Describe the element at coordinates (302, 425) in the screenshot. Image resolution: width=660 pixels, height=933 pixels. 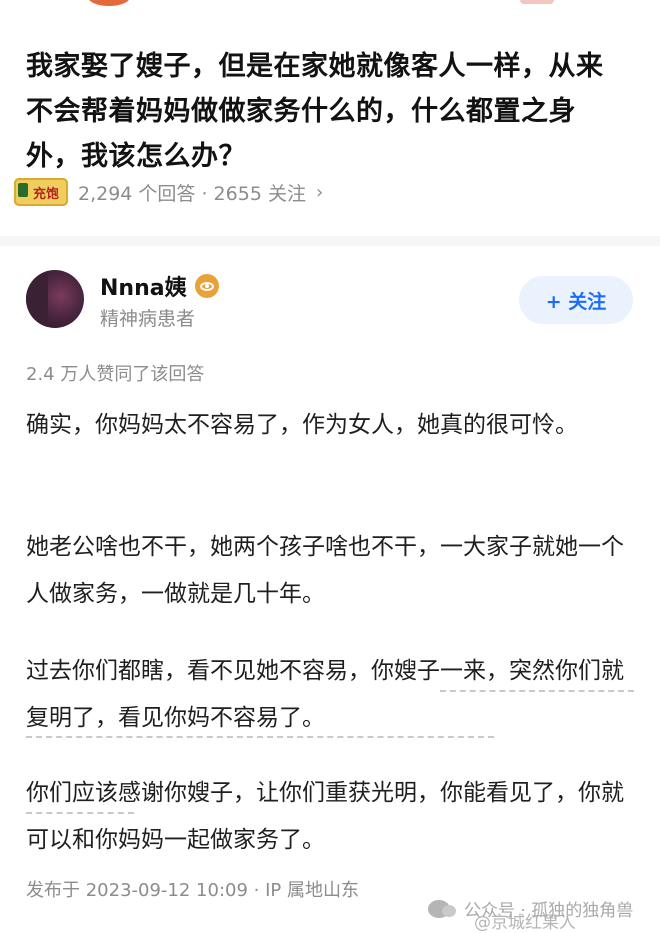
I see `answer-paragraph: 确实，你妈妈太不容易了，作为女人，她真的很可怜。` at that location.